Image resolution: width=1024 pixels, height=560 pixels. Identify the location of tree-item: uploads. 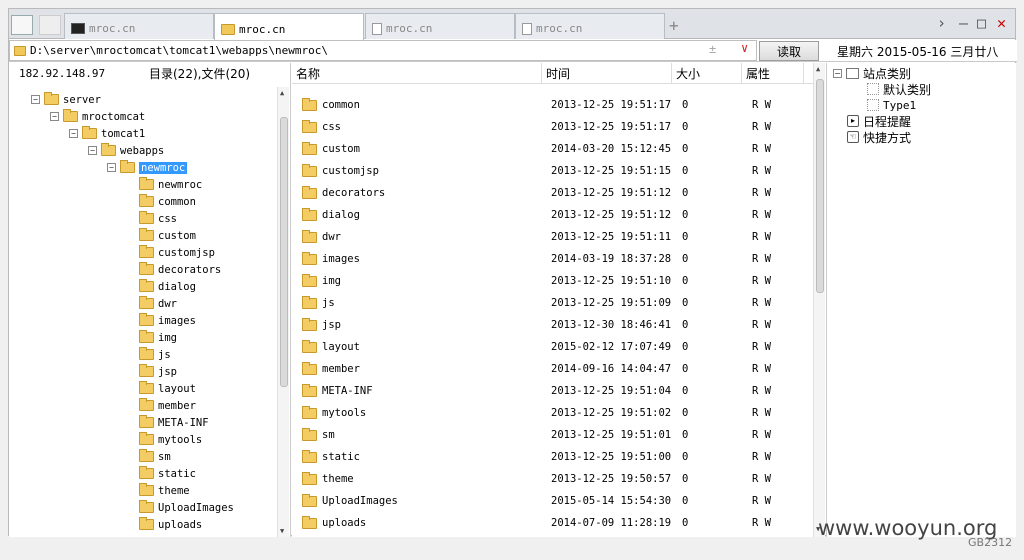
(164, 524).